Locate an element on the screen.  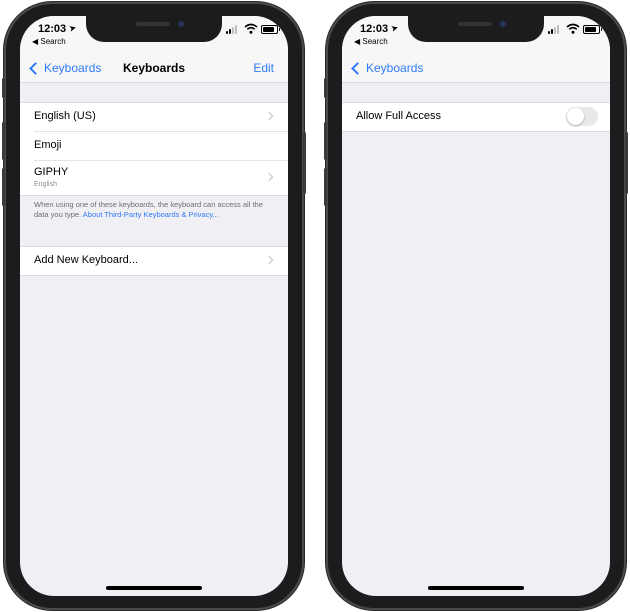
keyboards-list: English (US) Emoji GIPHY English is located at coordinates (154, 149).